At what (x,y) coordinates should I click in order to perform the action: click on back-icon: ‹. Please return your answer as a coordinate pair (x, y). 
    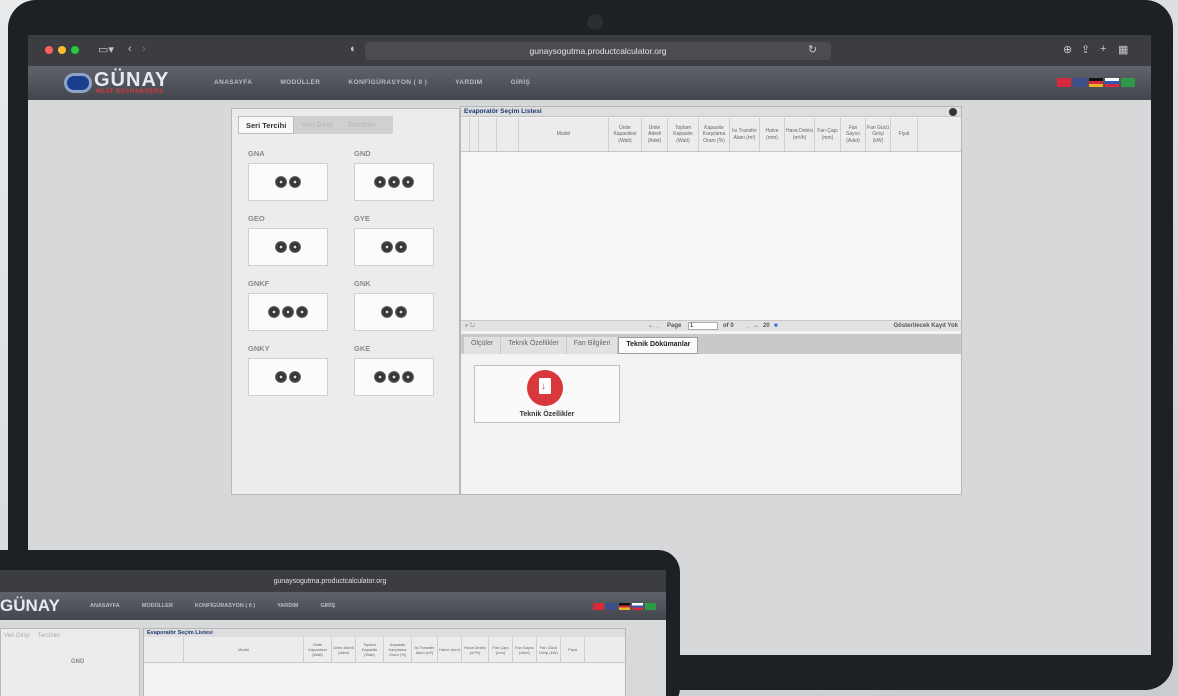
    Looking at the image, I should click on (130, 49).